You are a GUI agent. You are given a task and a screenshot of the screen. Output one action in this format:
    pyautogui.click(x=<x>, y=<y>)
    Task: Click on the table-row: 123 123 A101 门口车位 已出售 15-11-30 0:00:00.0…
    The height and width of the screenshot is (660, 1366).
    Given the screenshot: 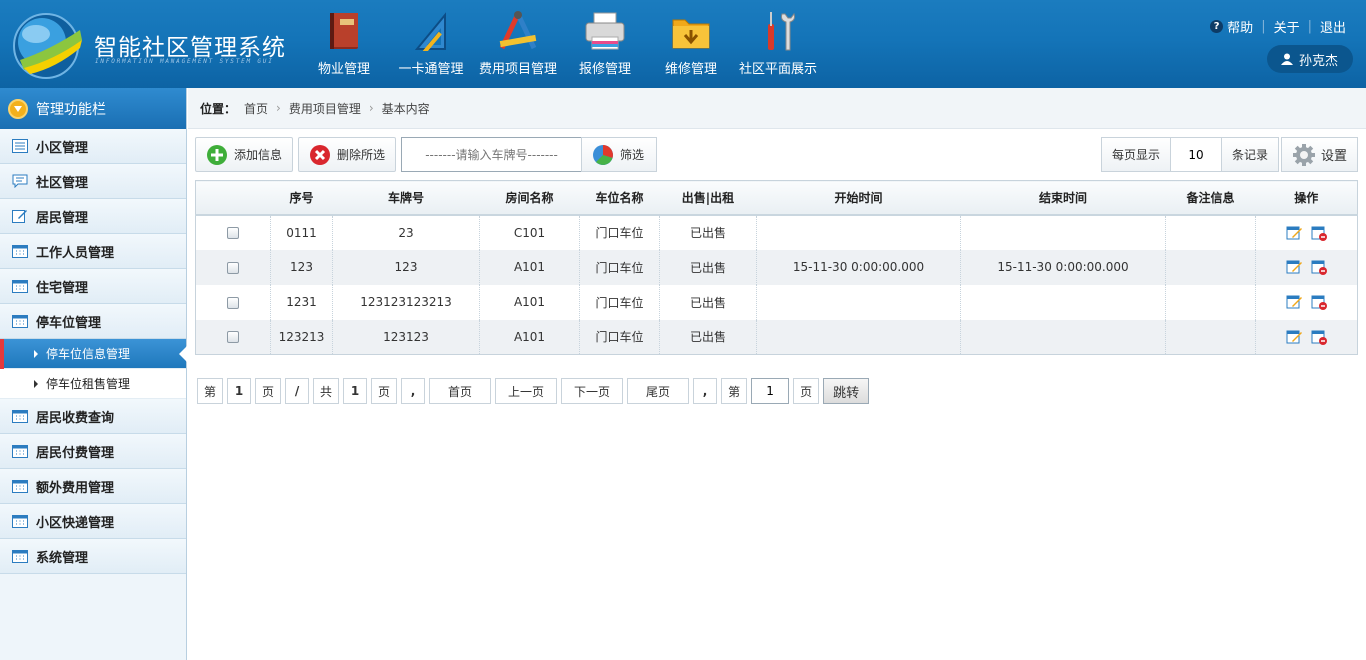 What is the action you would take?
    pyautogui.click(x=776, y=267)
    